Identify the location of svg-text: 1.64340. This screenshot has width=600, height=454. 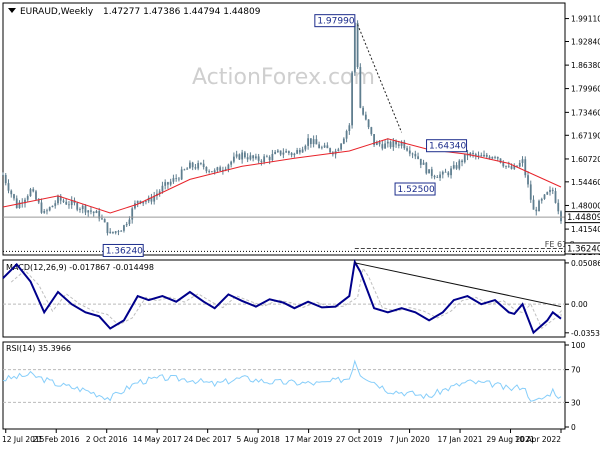
(447, 147).